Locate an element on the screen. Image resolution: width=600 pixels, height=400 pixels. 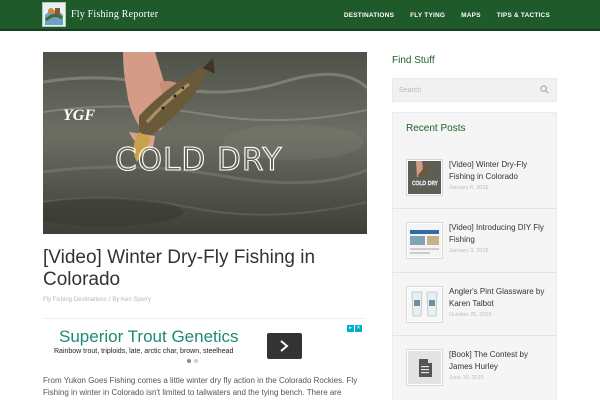
recent-post-title: [Book] The Contest by James Hurley is located at coordinates (499, 361).